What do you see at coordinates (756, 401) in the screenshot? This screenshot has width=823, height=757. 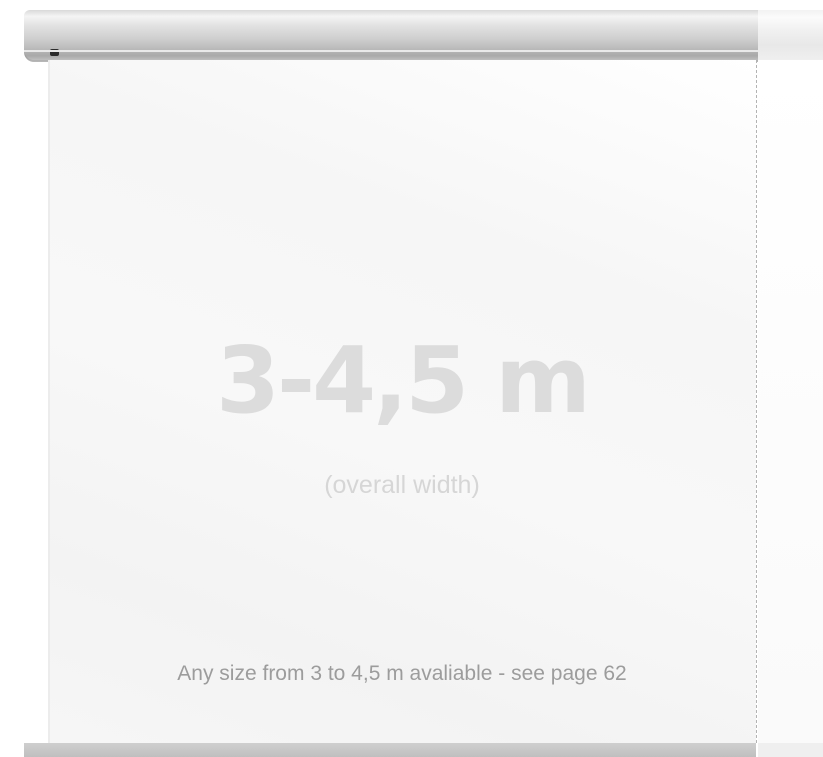 I see `width-limit-dashed-line` at bounding box center [756, 401].